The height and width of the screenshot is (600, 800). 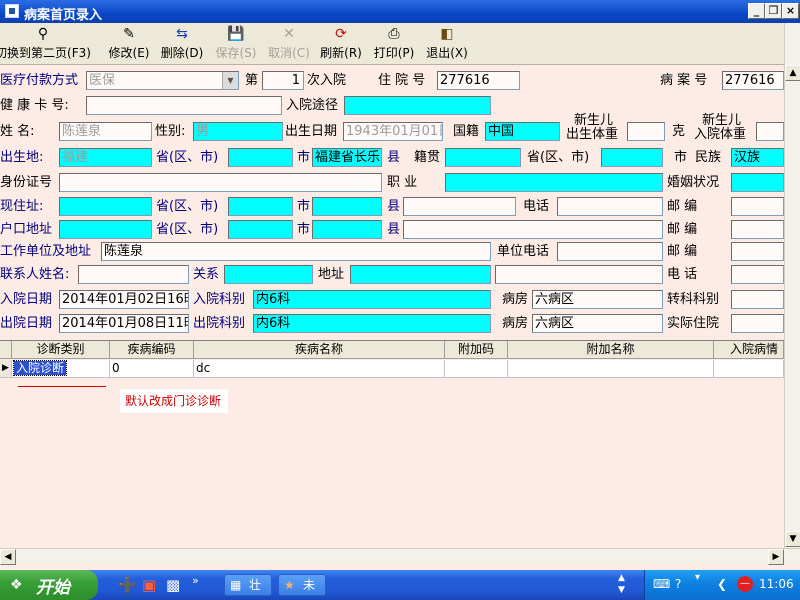 I want to click on newborn-birth-weight-input, so click(x=646, y=131).